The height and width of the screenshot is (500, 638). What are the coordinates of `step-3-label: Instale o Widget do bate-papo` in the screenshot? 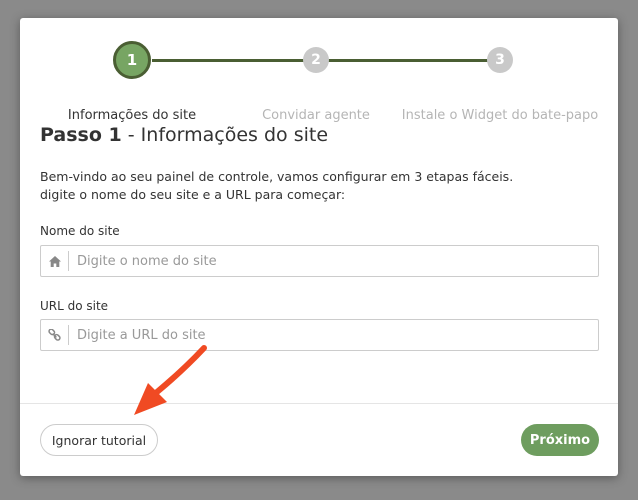 It's located at (500, 115).